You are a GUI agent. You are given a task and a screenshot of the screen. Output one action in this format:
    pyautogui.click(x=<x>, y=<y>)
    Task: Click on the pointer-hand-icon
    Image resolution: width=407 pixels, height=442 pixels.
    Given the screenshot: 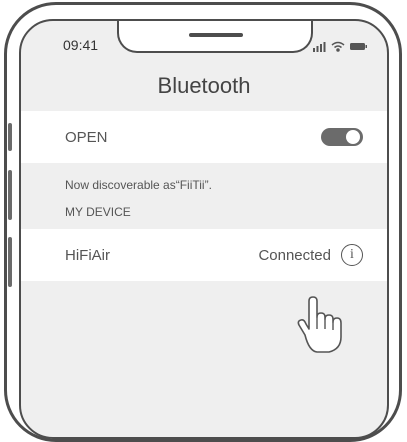 What is the action you would take?
    pyautogui.click(x=319, y=324)
    